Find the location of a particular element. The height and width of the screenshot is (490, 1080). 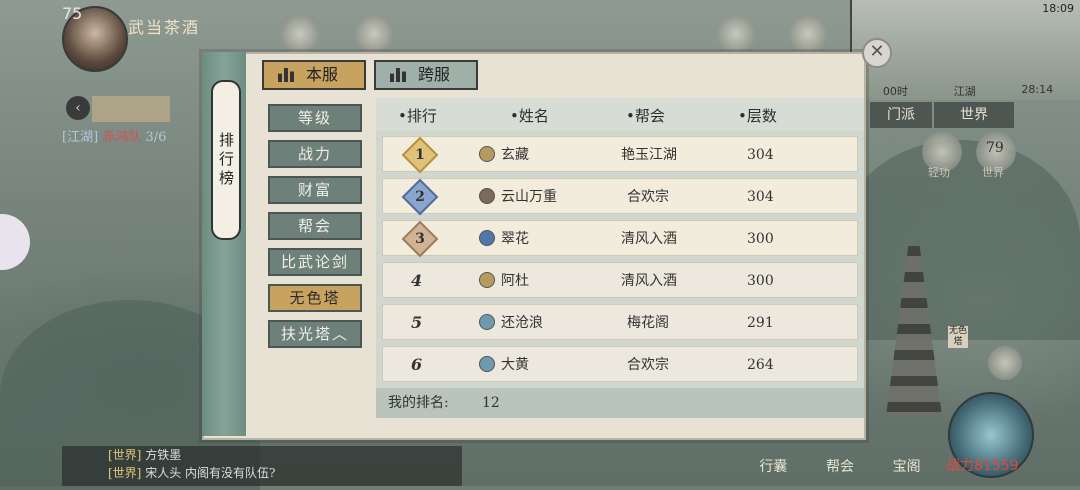

chat-box: [世界] 方铁墨 [世界] 宋人头 内阁有没有队伍? is located at coordinates (262, 466).